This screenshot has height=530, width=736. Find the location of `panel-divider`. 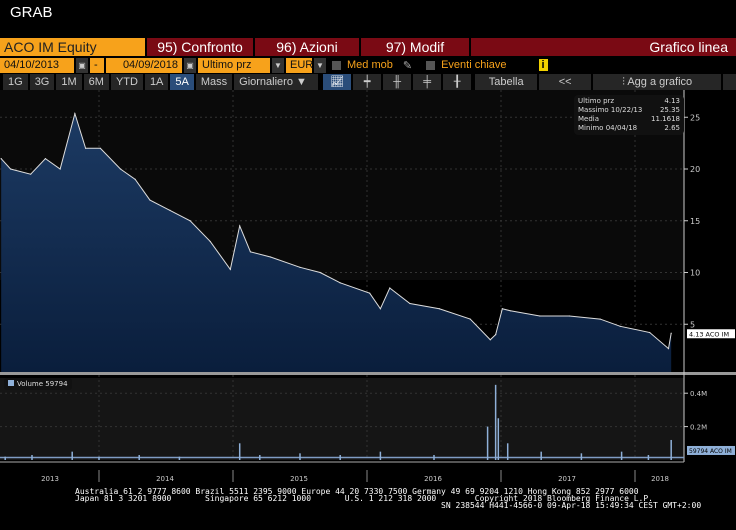

panel-divider is located at coordinates (368, 373).